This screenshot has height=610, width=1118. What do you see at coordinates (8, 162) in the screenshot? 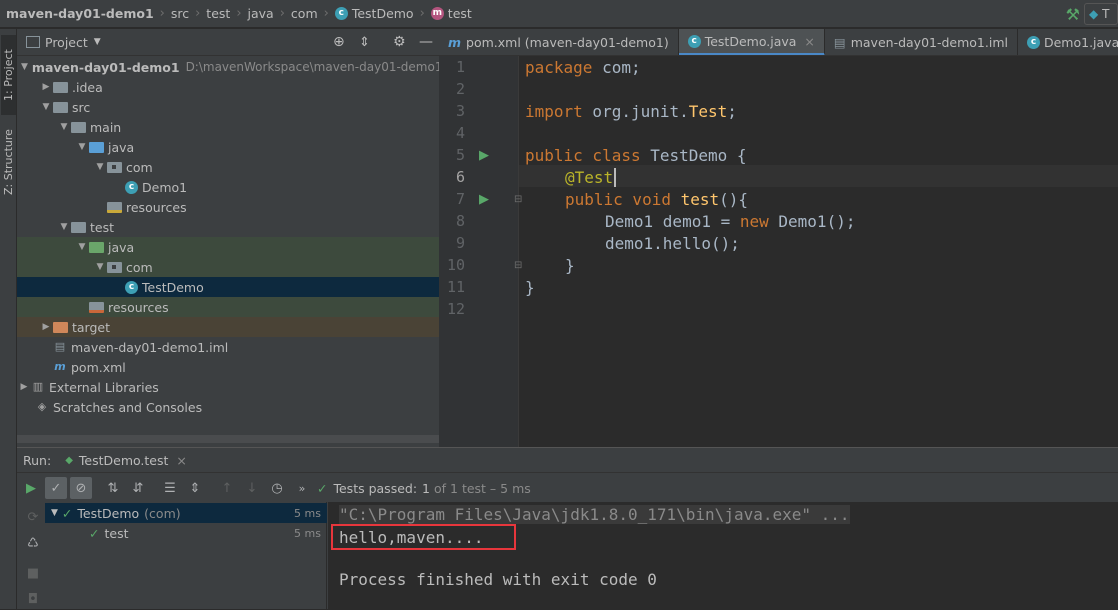
I see `structure-tool-tab: Z: Structure` at bounding box center [8, 162].